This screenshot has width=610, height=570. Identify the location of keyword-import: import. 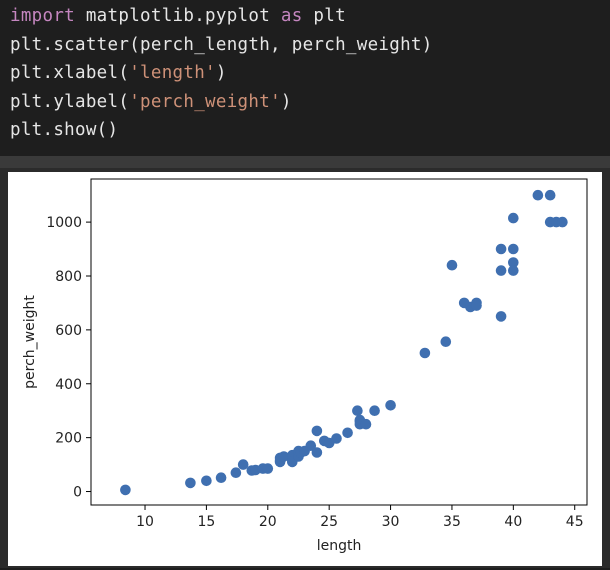
(43, 16).